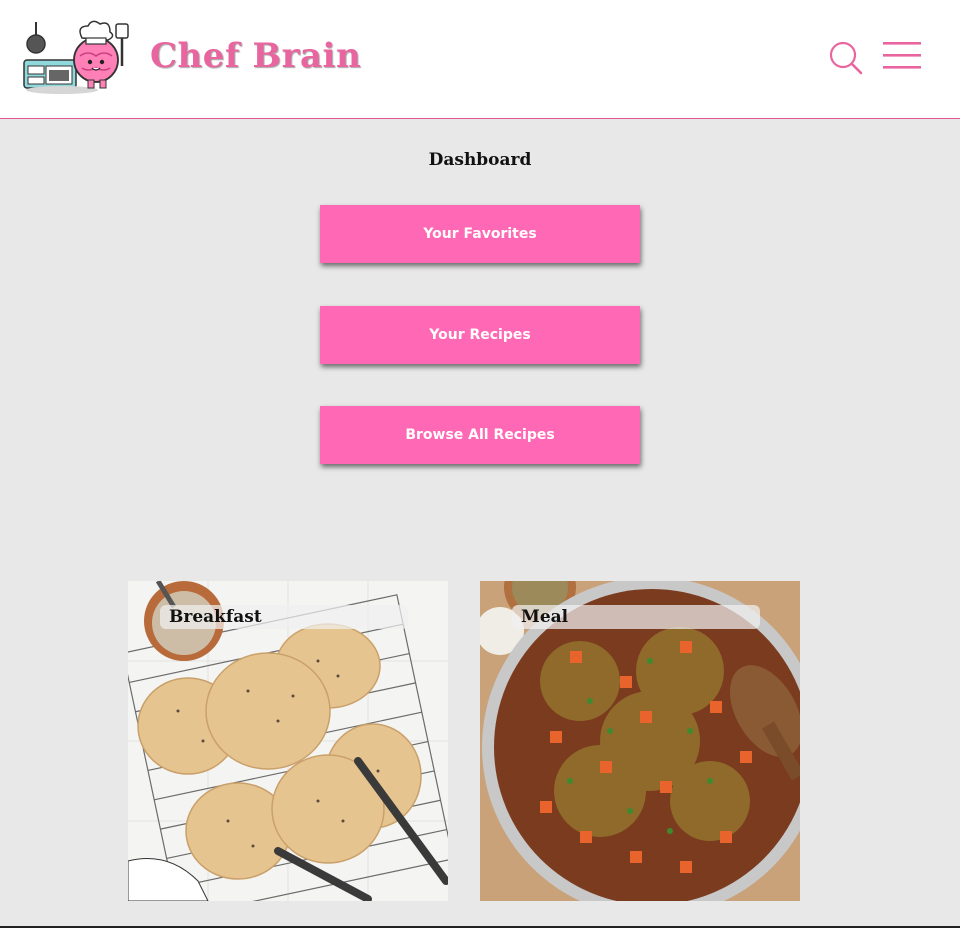 This screenshot has height=928, width=960. Describe the element at coordinates (284, 617) in the screenshot. I see `category-label-breakfast: Breakfast` at that location.